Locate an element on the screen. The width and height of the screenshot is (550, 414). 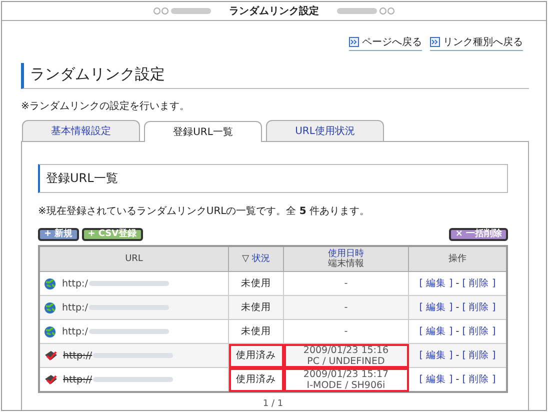
column-subheader: 端末情報 is located at coordinates (346, 264).